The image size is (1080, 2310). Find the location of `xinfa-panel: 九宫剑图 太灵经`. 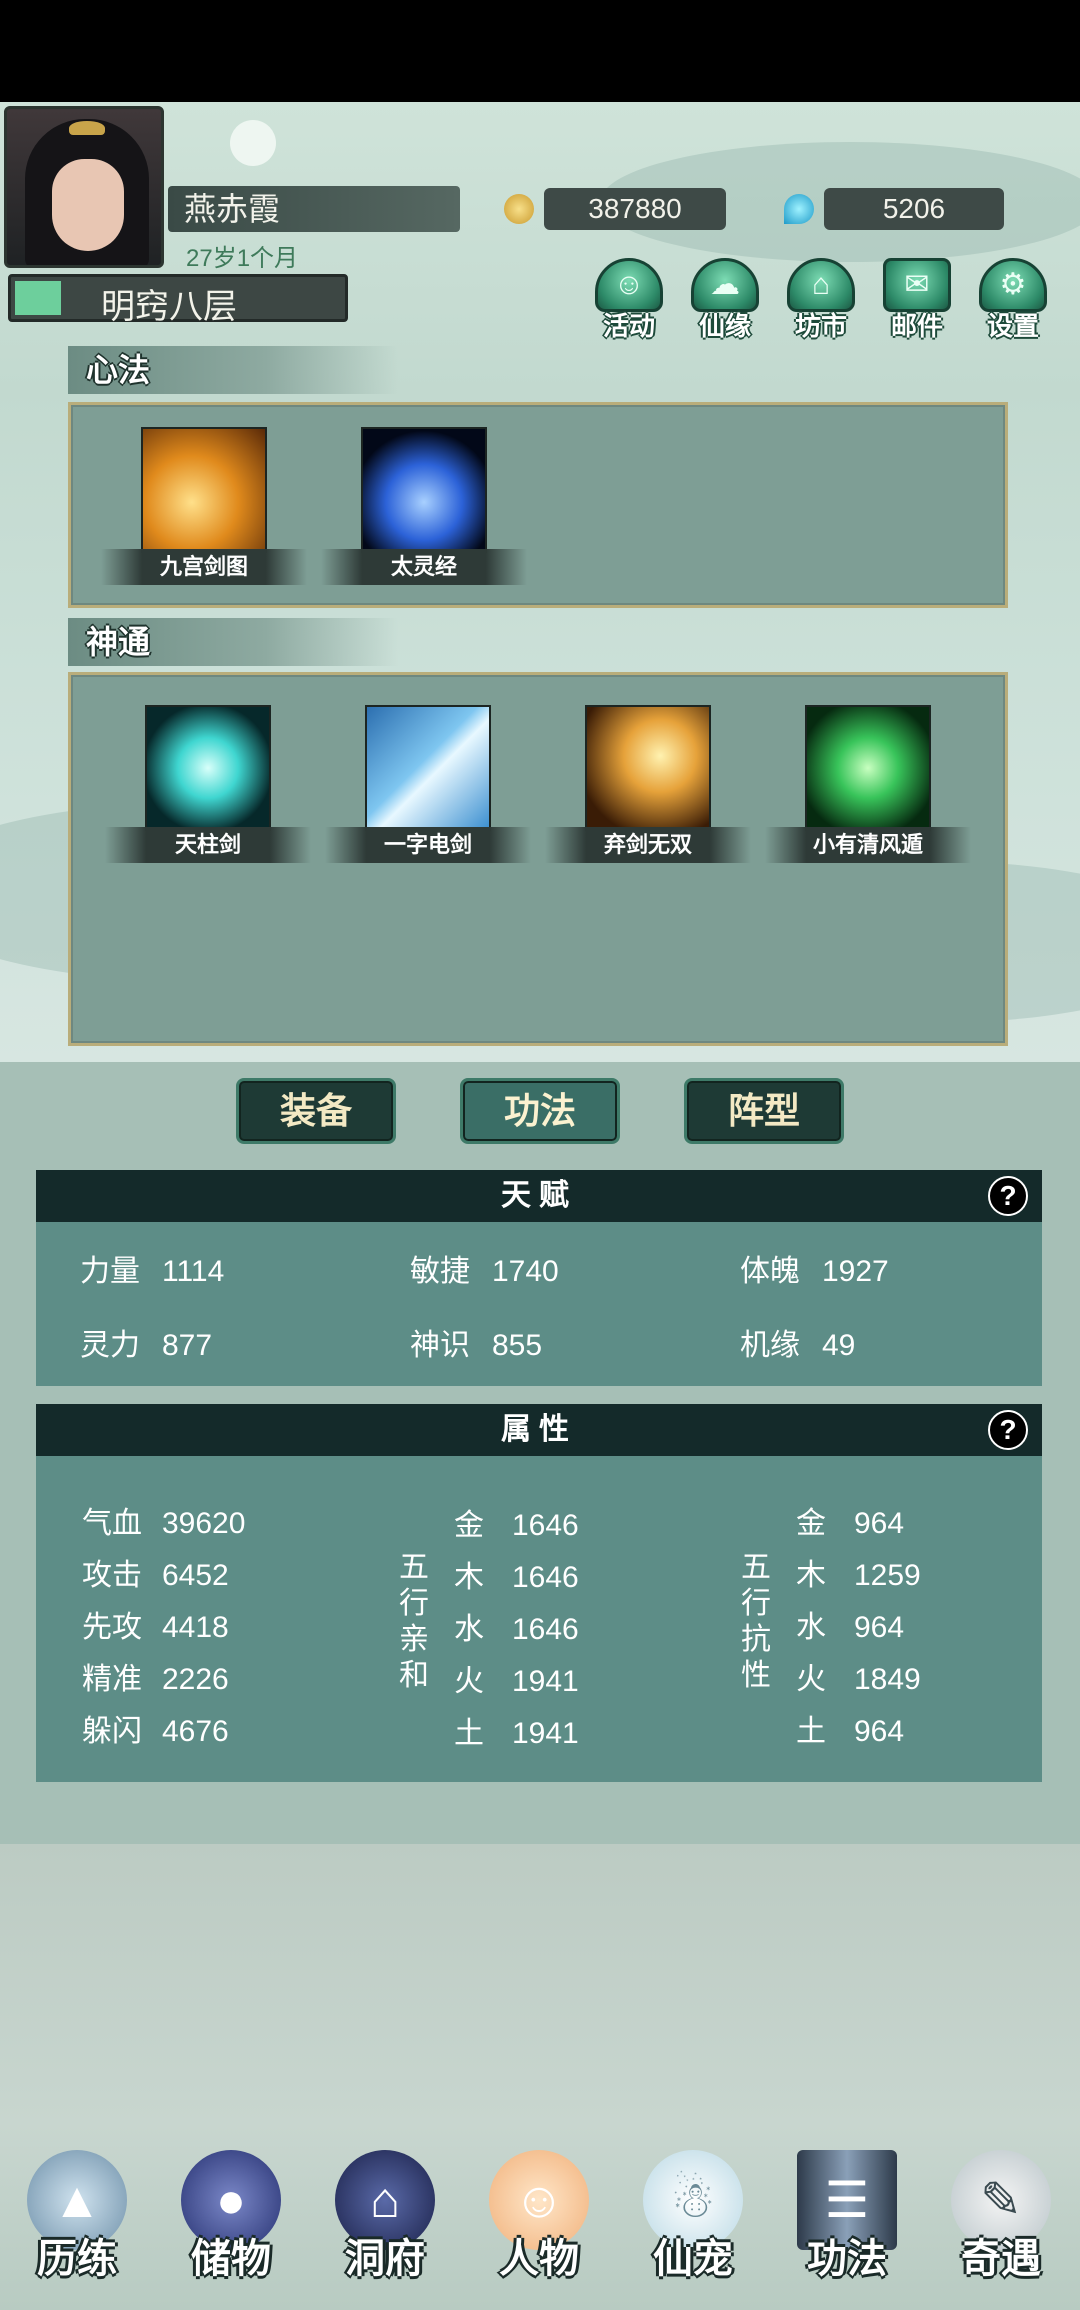

xinfa-panel: 九宫剑图 太灵经 is located at coordinates (538, 505).